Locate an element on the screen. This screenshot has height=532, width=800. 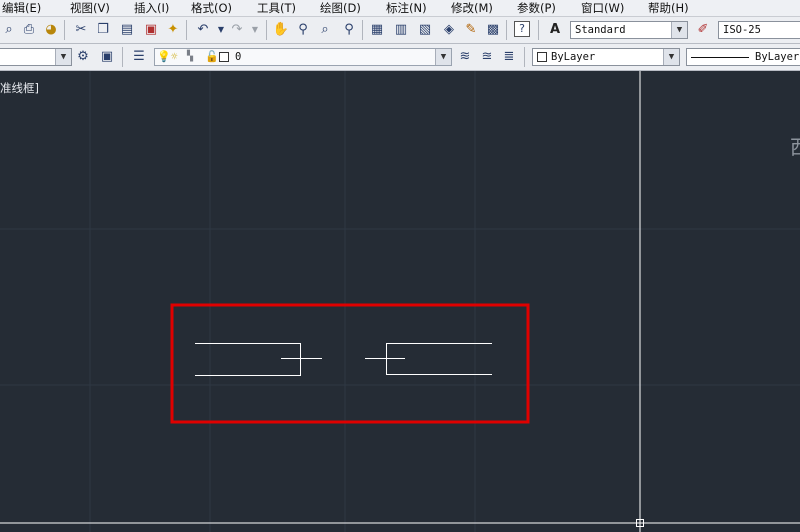
right-symbol is located at coordinates (428, 359).